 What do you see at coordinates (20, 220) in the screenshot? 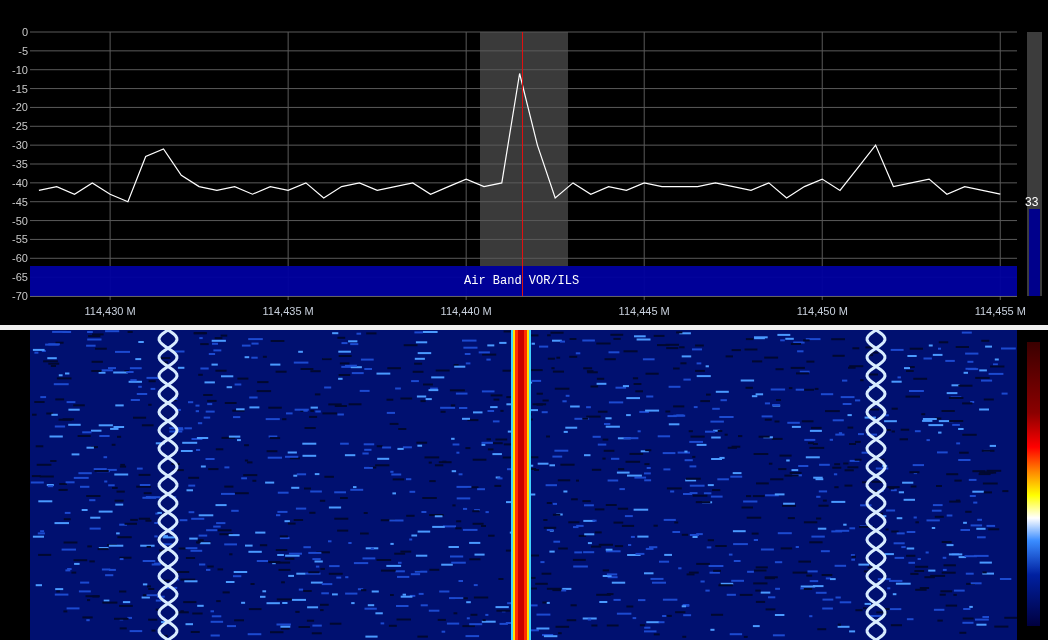
I see `y-axis-label: -50` at bounding box center [20, 220].